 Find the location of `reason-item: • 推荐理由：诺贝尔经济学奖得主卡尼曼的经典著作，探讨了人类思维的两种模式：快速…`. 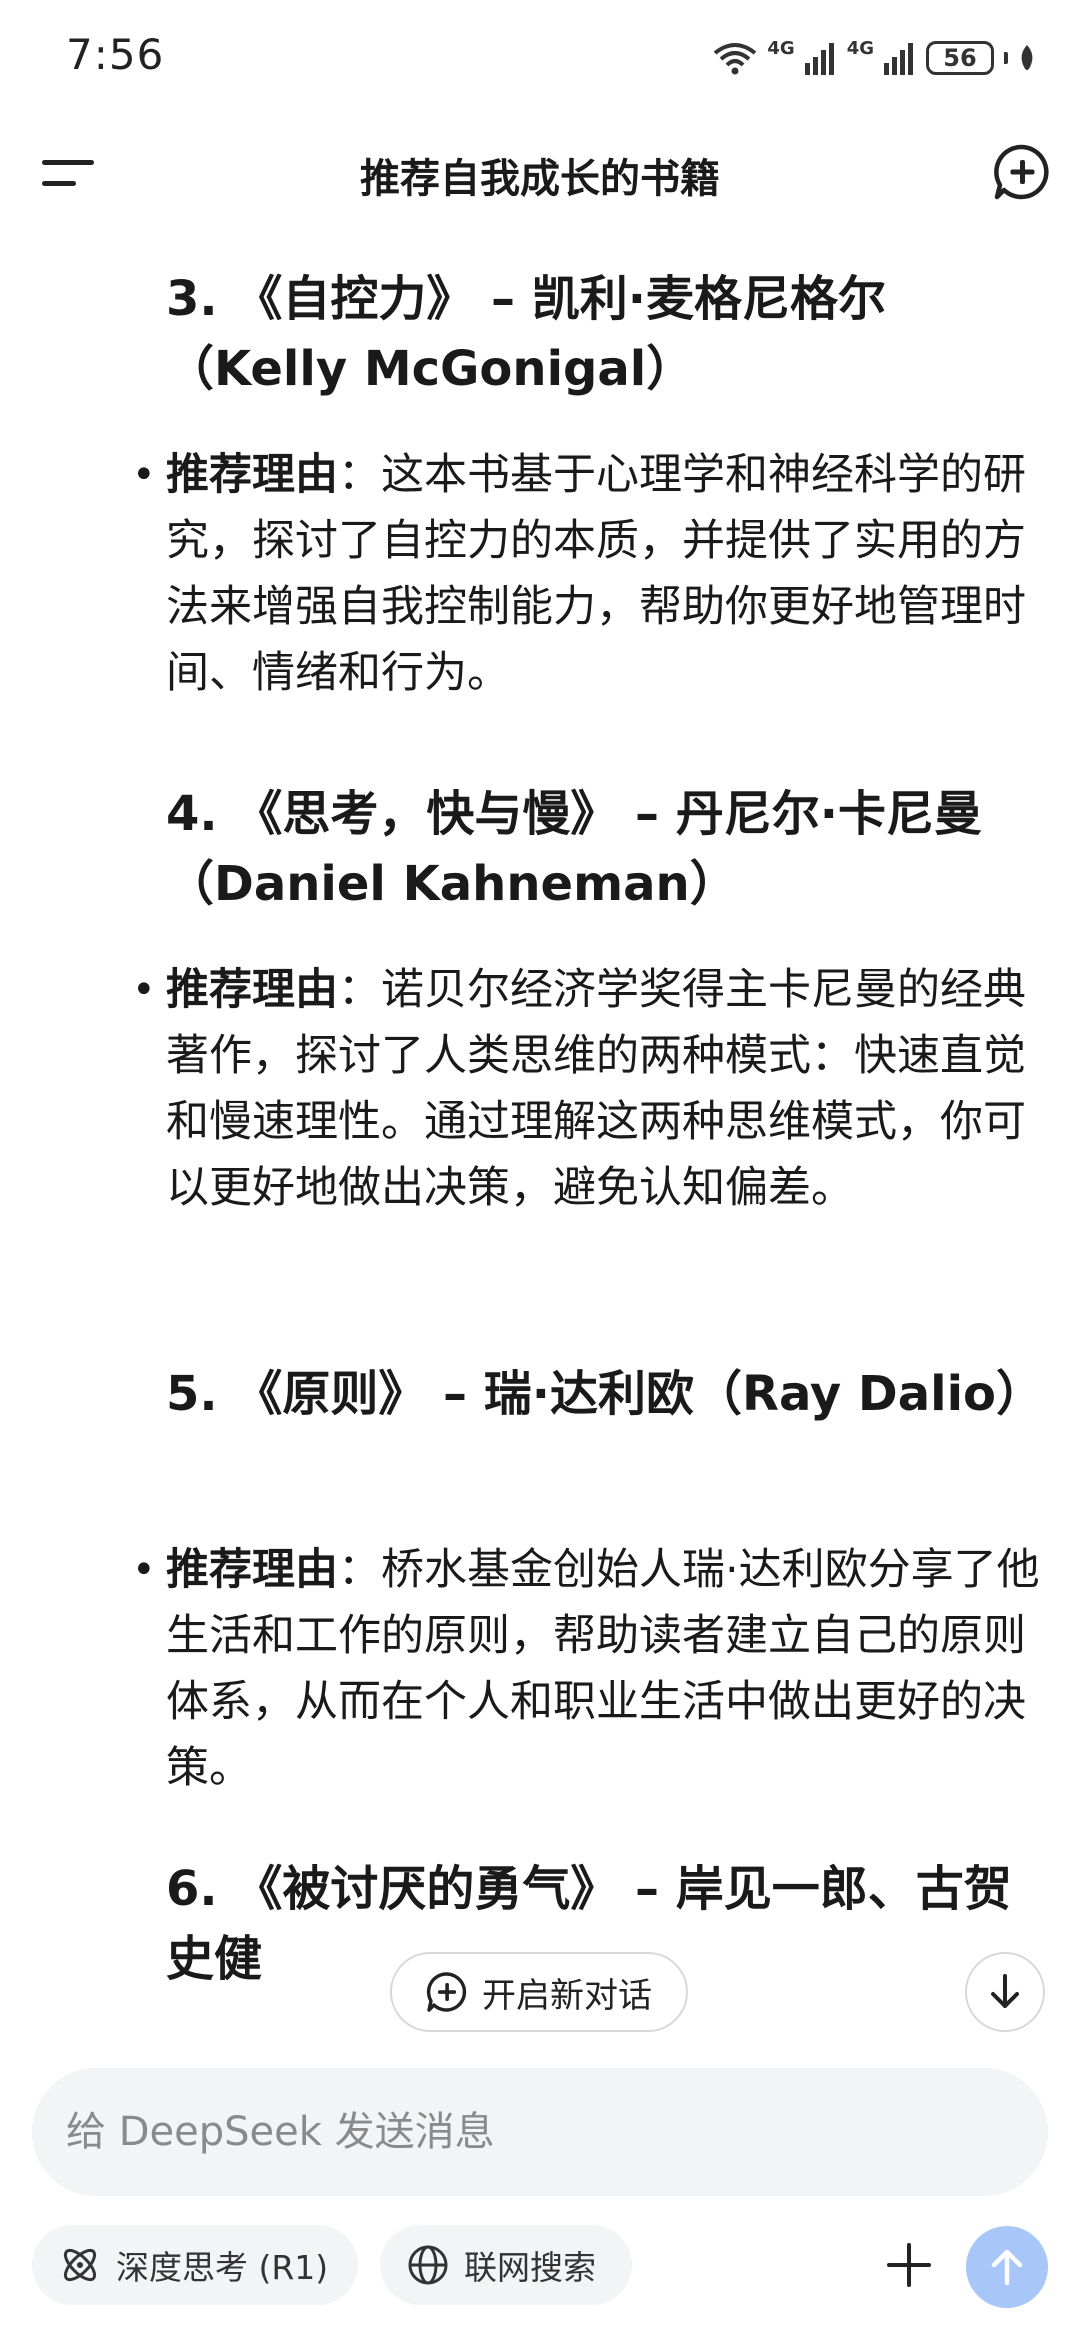

reason-item: • 推荐理由：诺贝尔经济学奖得主卡尼曼的经典著作，探讨了人类思维的两种模式：快速… is located at coordinates (589, 1089).